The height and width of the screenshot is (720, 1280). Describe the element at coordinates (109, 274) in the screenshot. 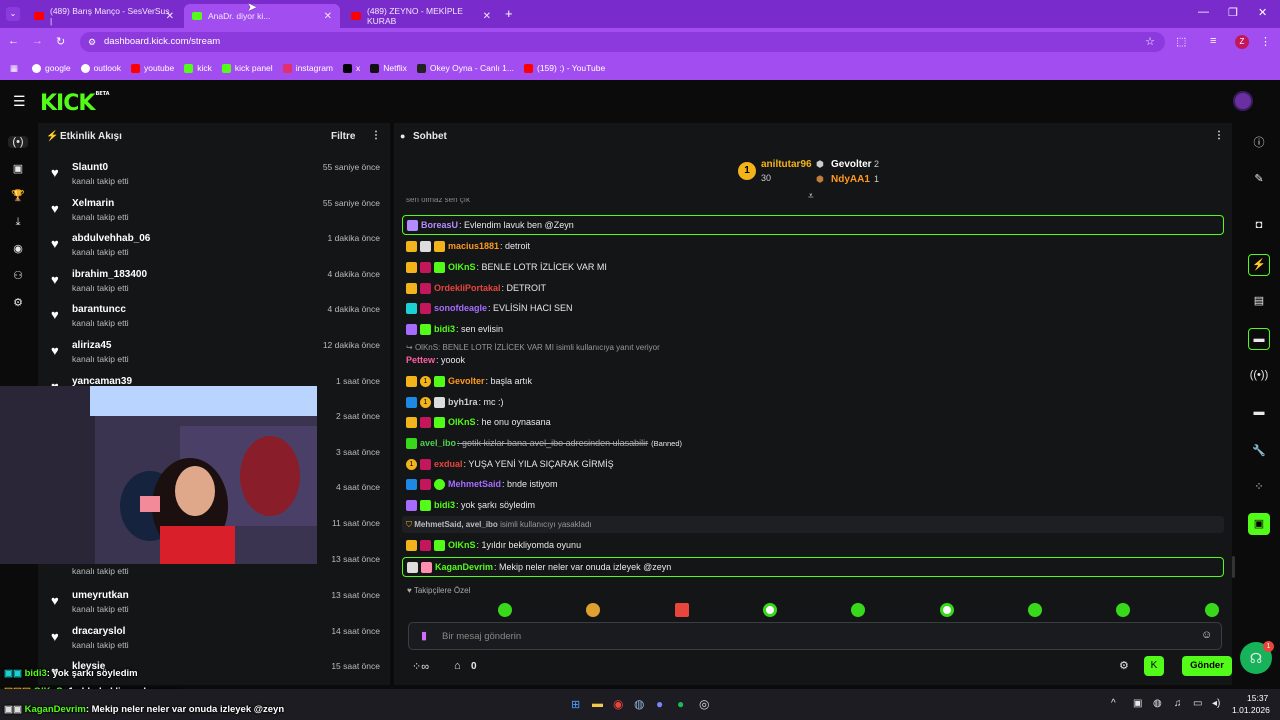

I see `follower-name: ibrahim_183400` at that location.